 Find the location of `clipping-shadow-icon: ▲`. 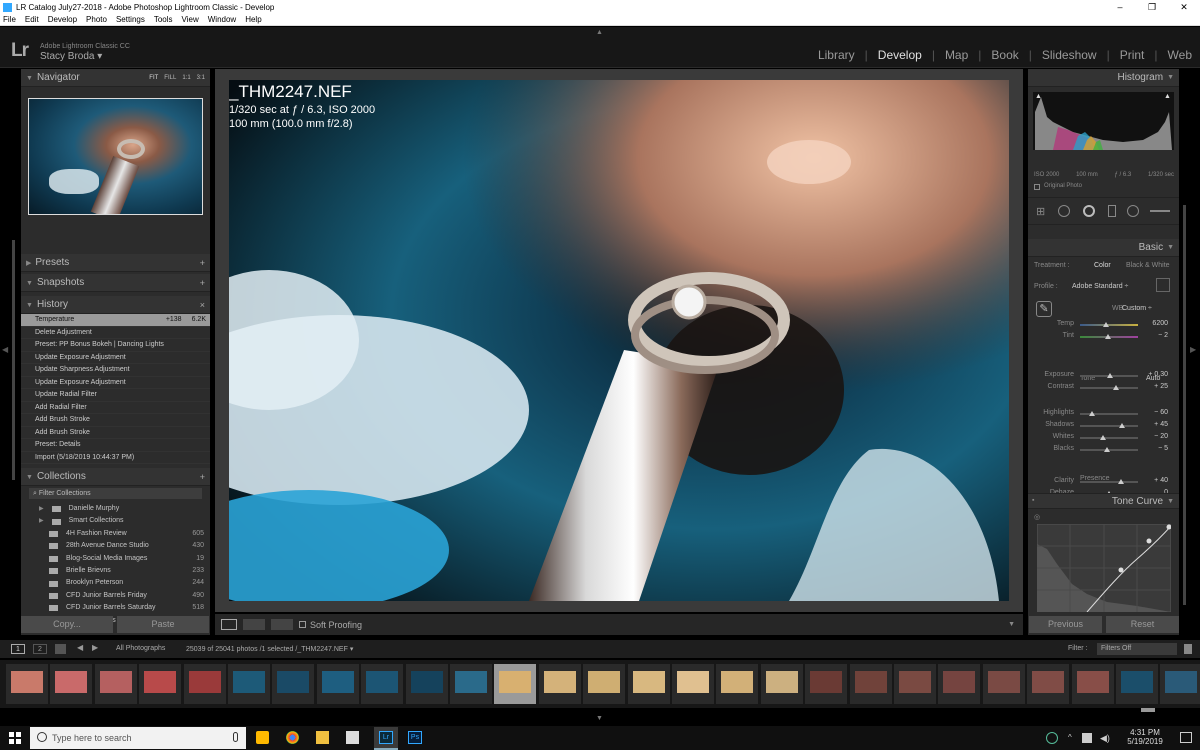

clipping-shadow-icon: ▲ is located at coordinates (1038, 96).